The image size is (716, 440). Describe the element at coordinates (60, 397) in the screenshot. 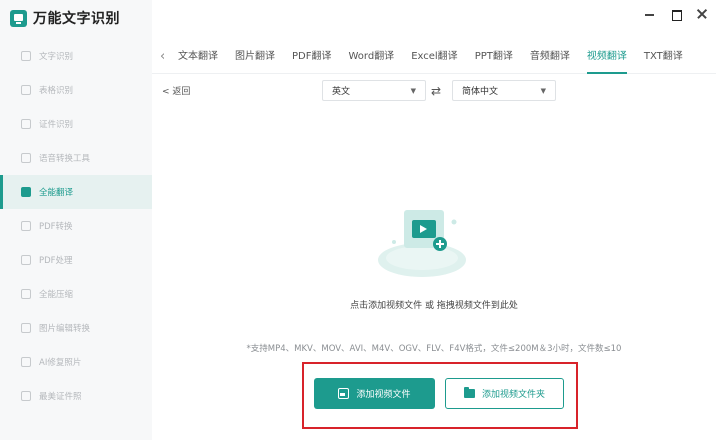

I see `sidebar-item-label: 最美证件照` at that location.